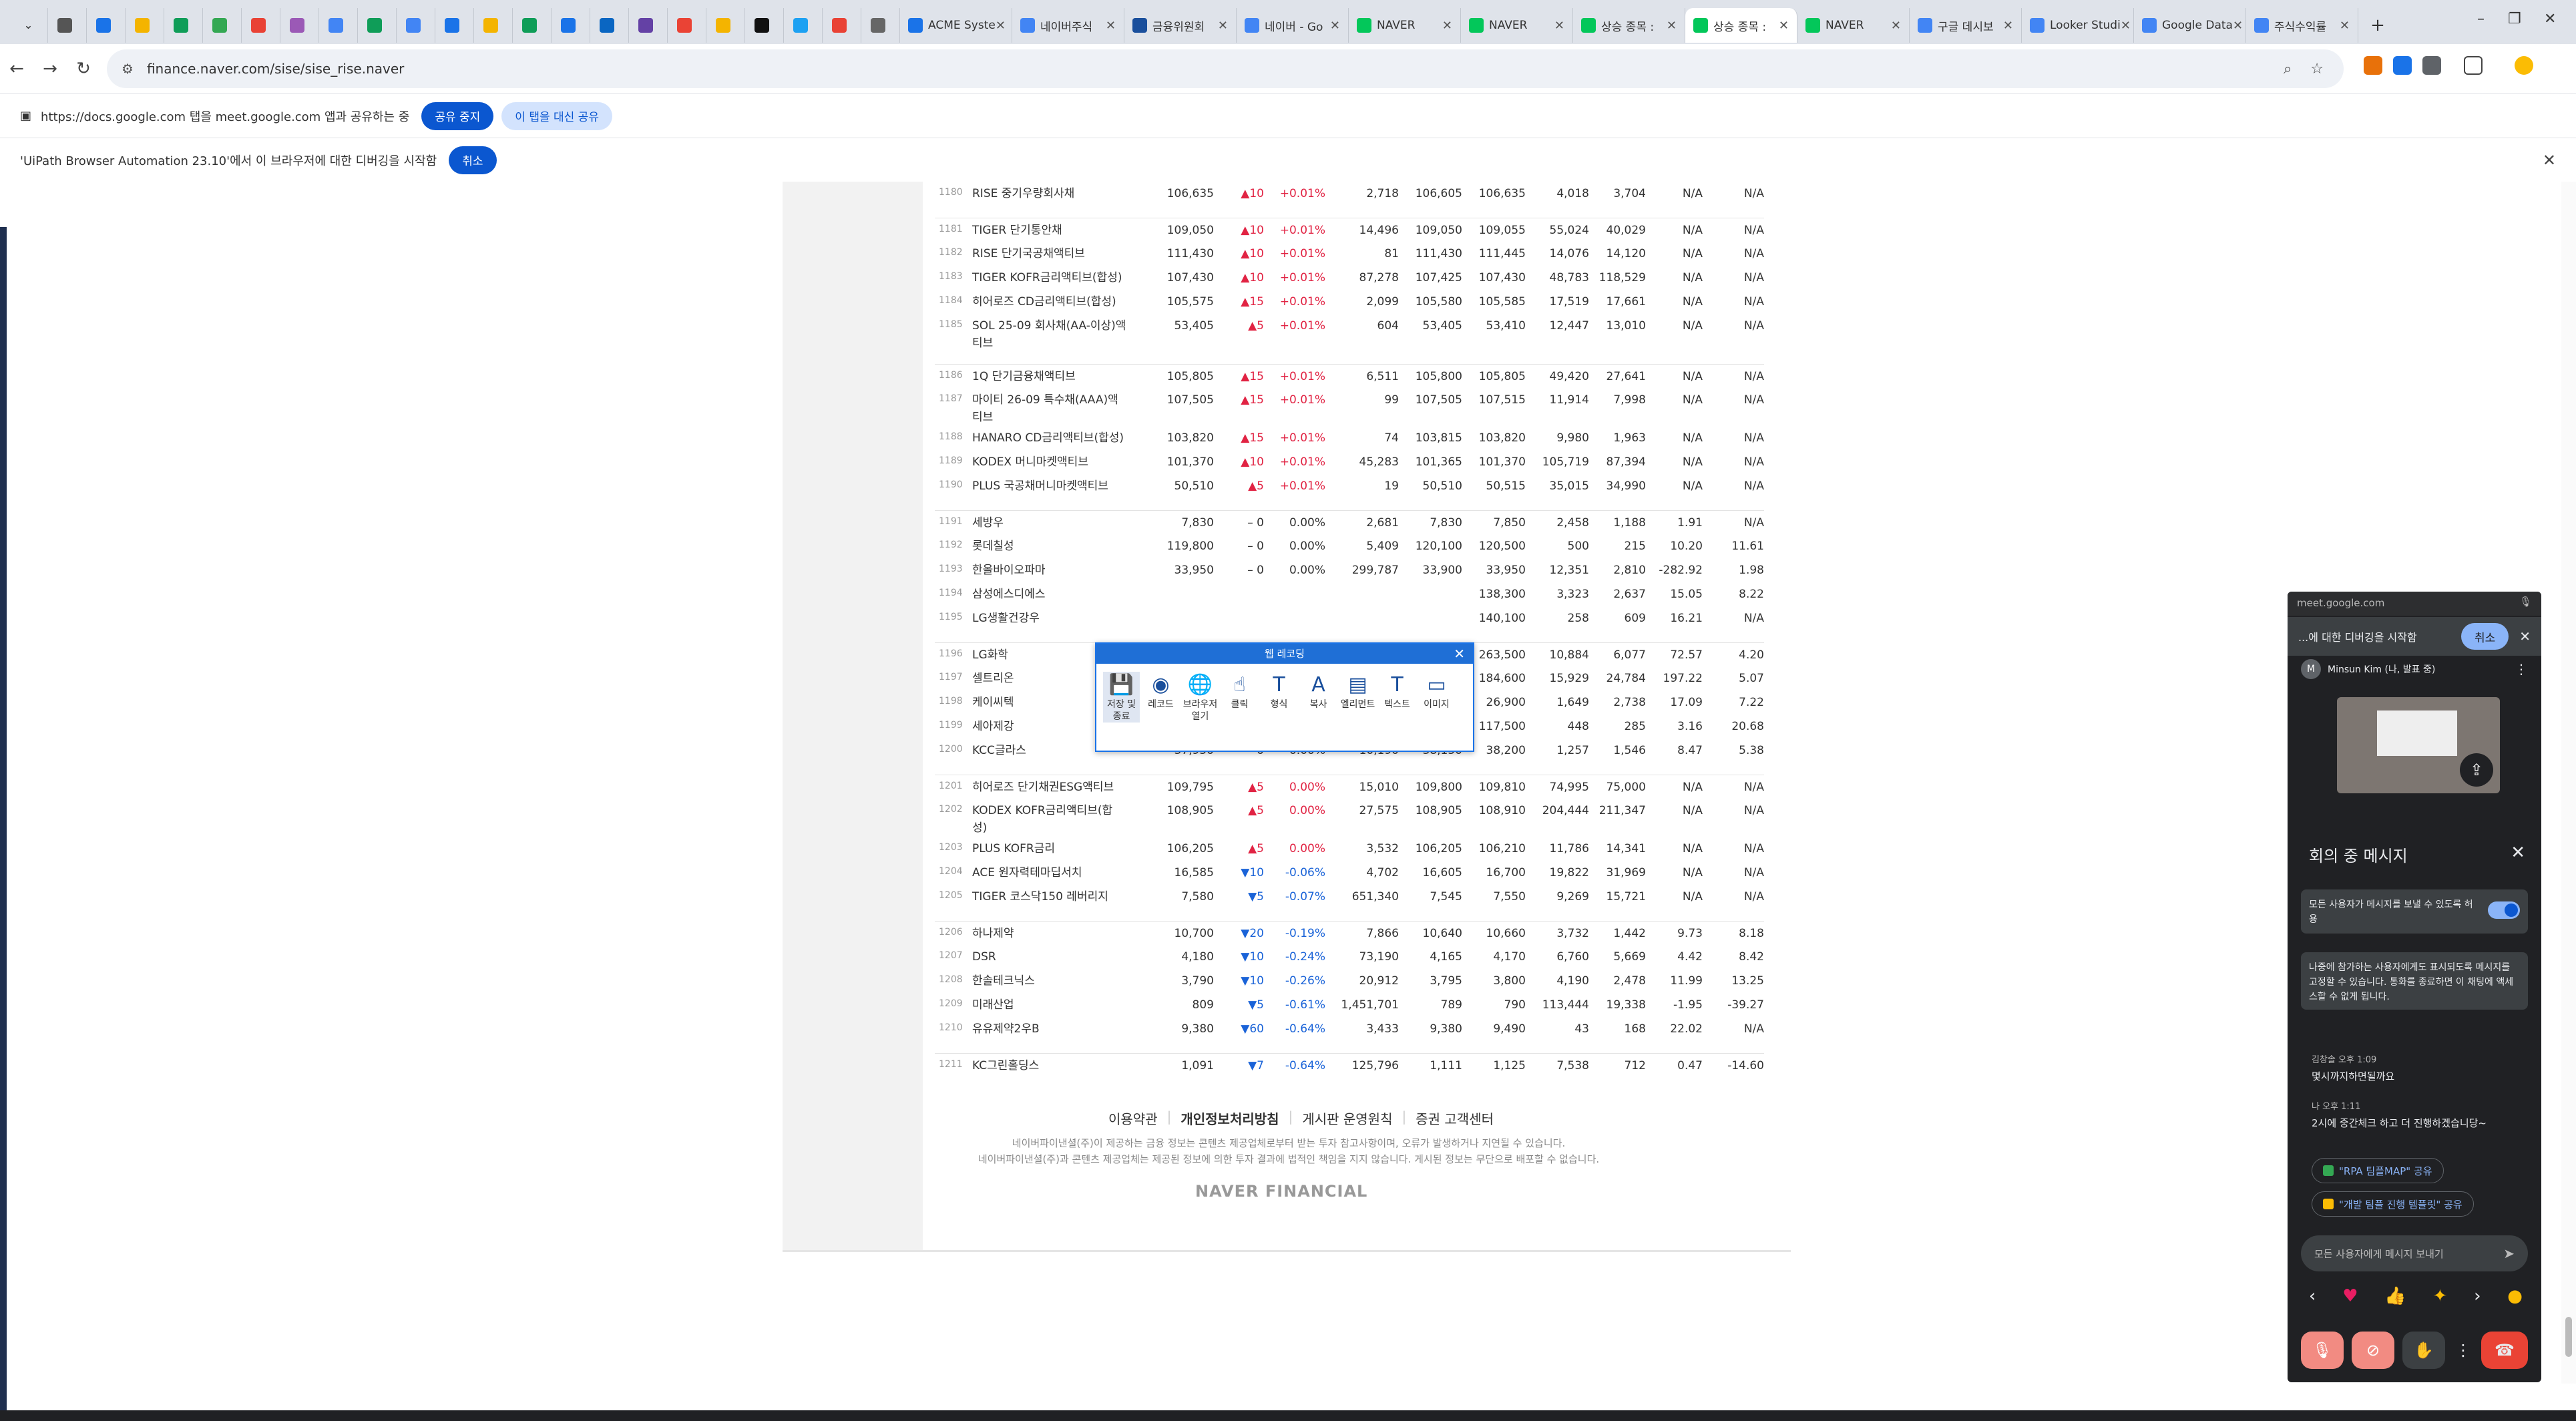  I want to click on more-options-icon: ⋮, so click(2463, 1350).